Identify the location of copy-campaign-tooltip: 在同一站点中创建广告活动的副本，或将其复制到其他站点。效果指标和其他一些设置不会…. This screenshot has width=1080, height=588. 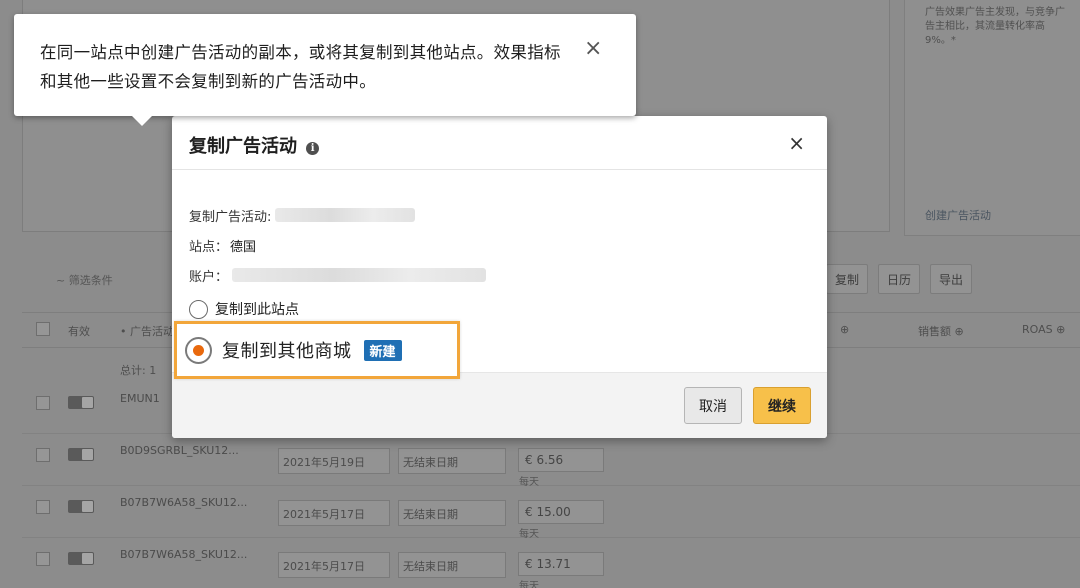
(325, 70).